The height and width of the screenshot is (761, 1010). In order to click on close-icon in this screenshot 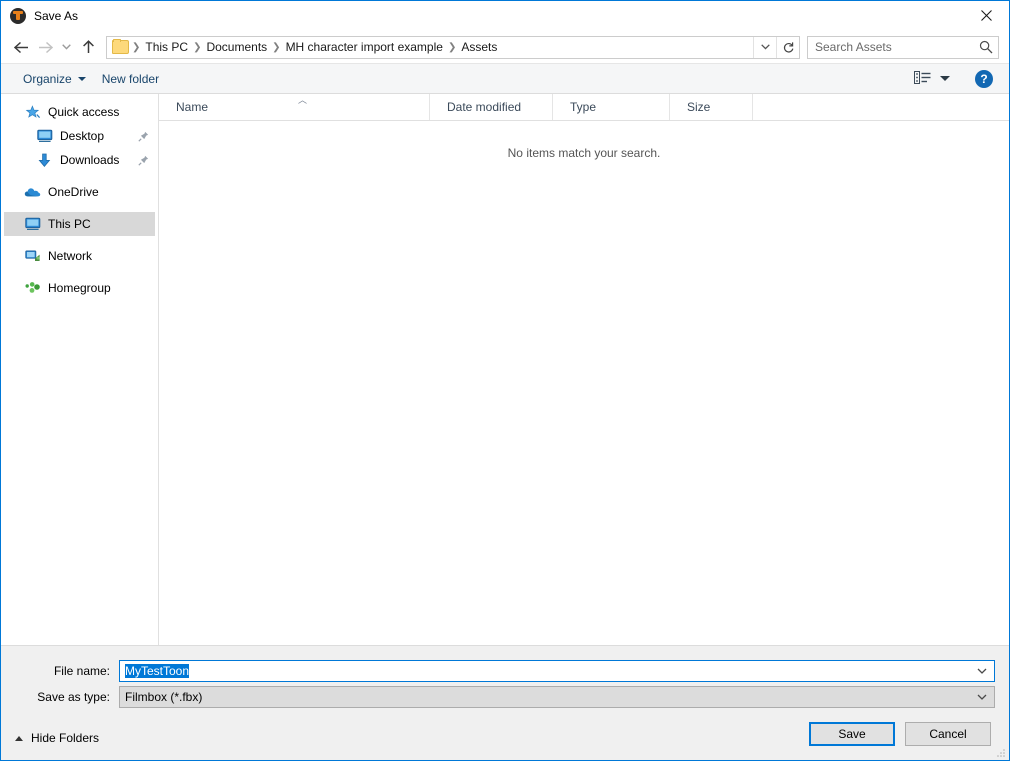, I will do `click(986, 15)`.